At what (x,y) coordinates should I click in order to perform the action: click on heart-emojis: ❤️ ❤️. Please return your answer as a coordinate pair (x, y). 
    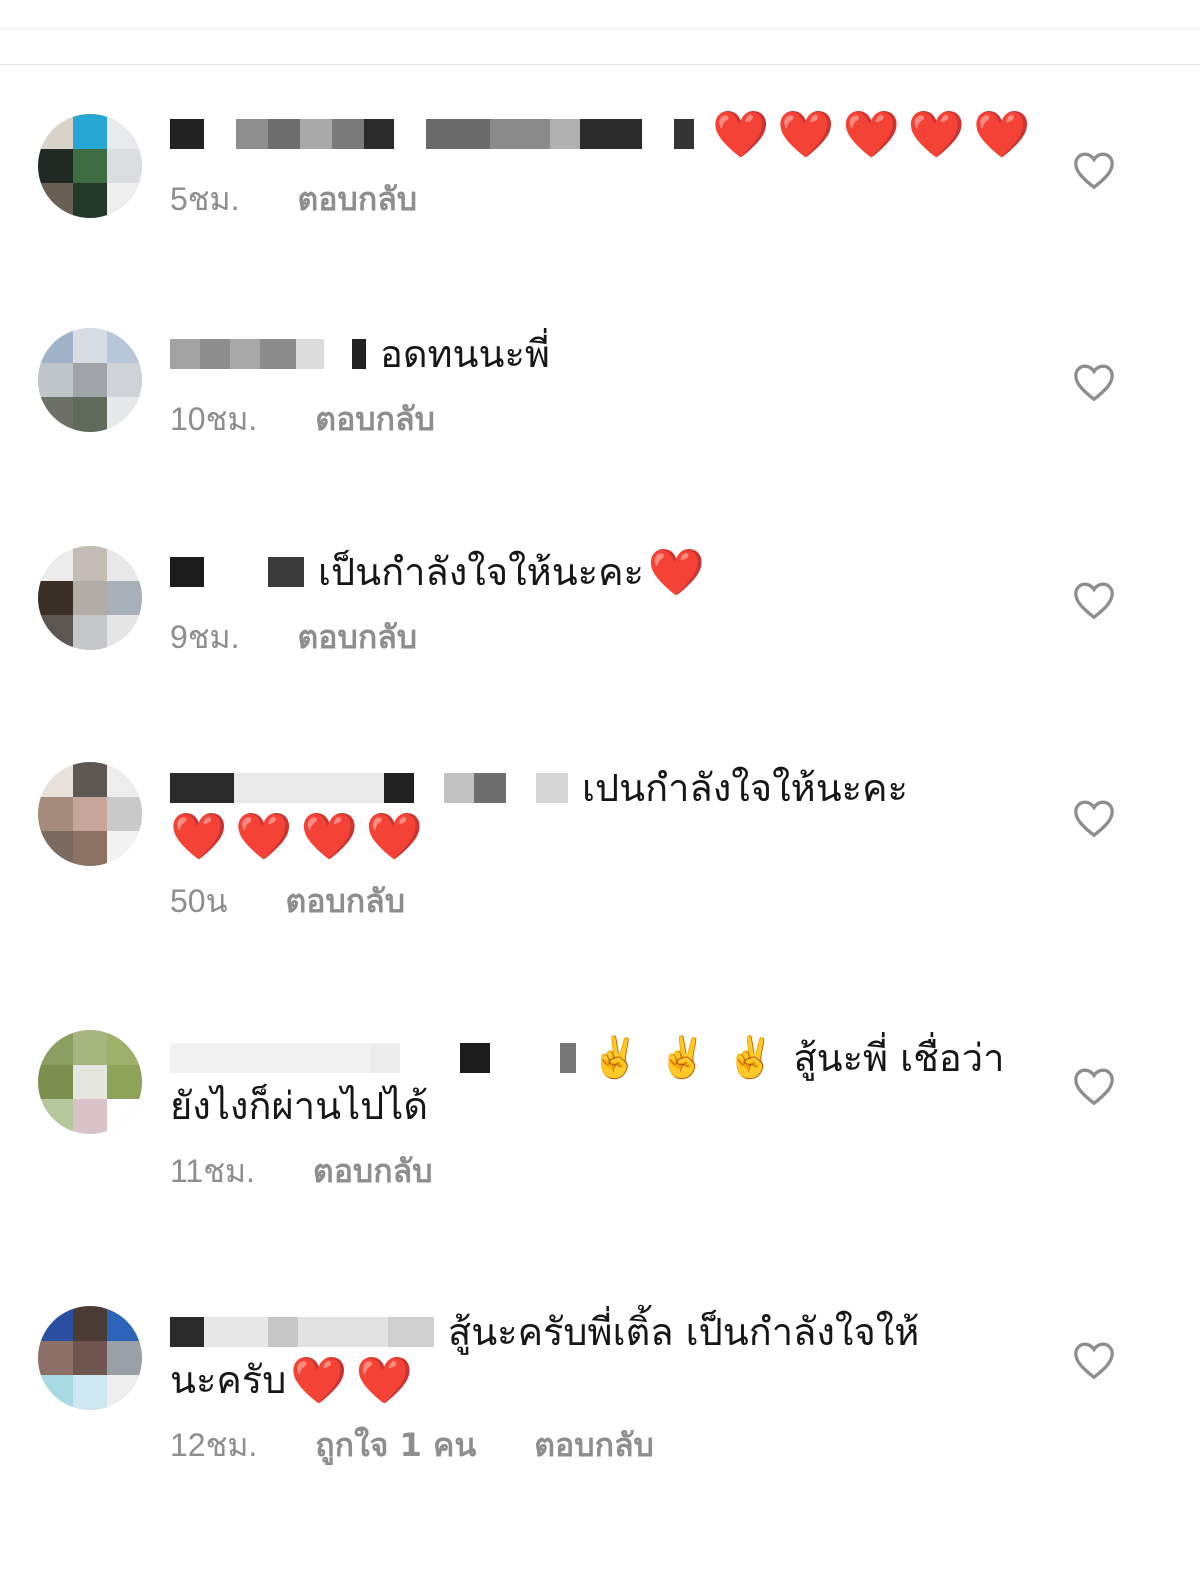
    Looking at the image, I should click on (351, 1380).